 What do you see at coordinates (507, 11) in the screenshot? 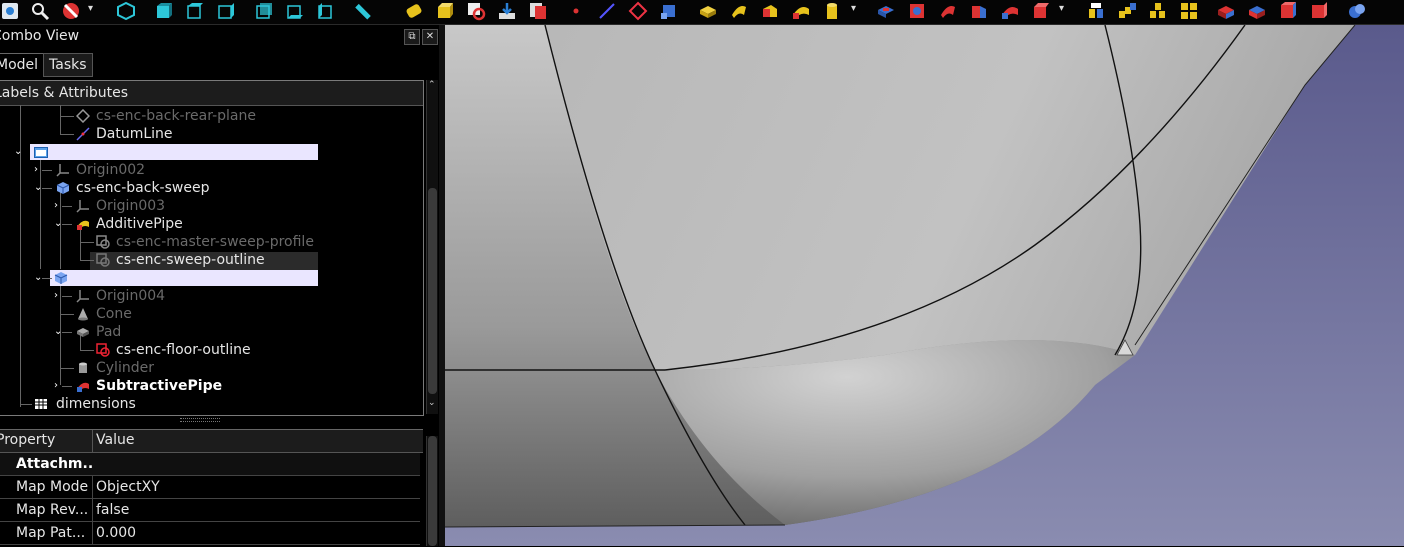
I see `import-icon` at bounding box center [507, 11].